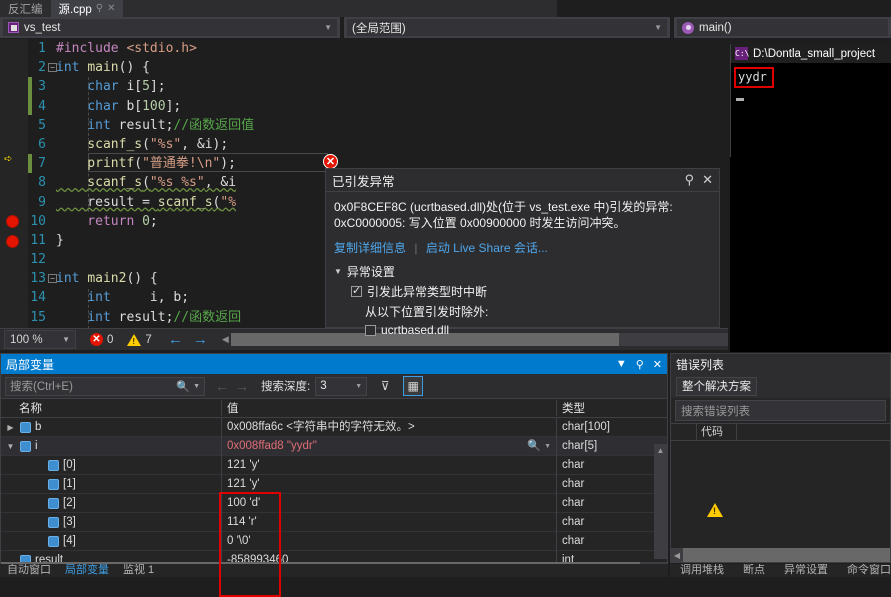 Image resolution: width=891 pixels, height=597 pixels. Describe the element at coordinates (364, 48) in the screenshot. I see `code-line: 1 #include <stdio.h>` at that location.